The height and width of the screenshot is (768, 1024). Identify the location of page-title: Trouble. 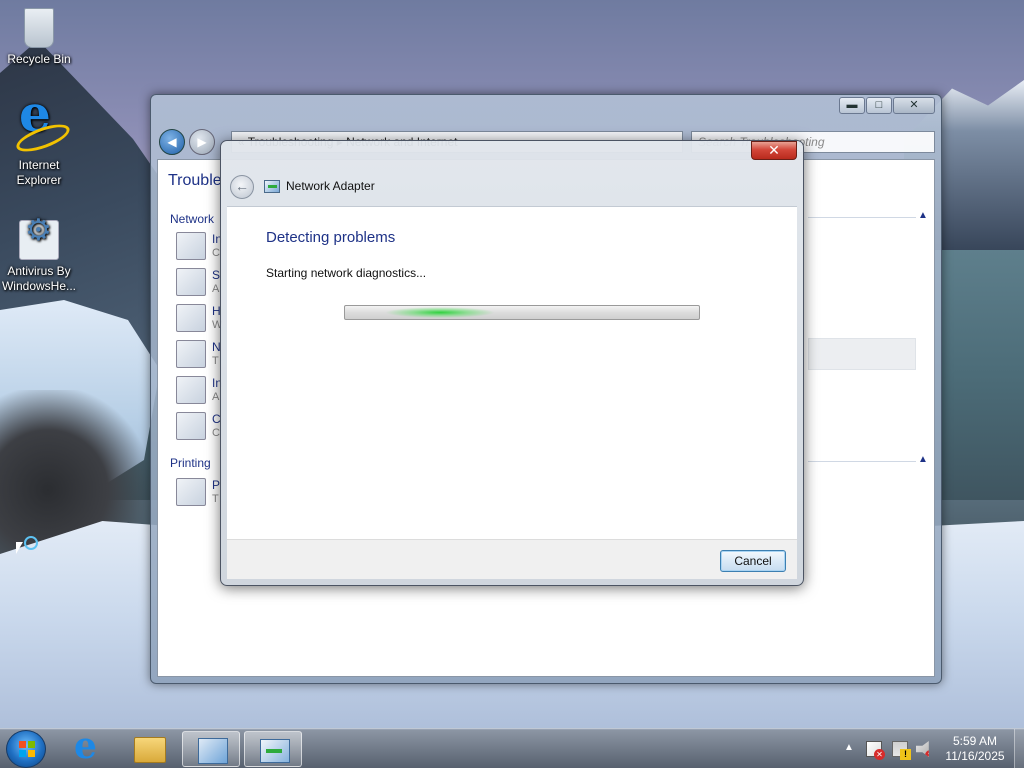
(195, 180).